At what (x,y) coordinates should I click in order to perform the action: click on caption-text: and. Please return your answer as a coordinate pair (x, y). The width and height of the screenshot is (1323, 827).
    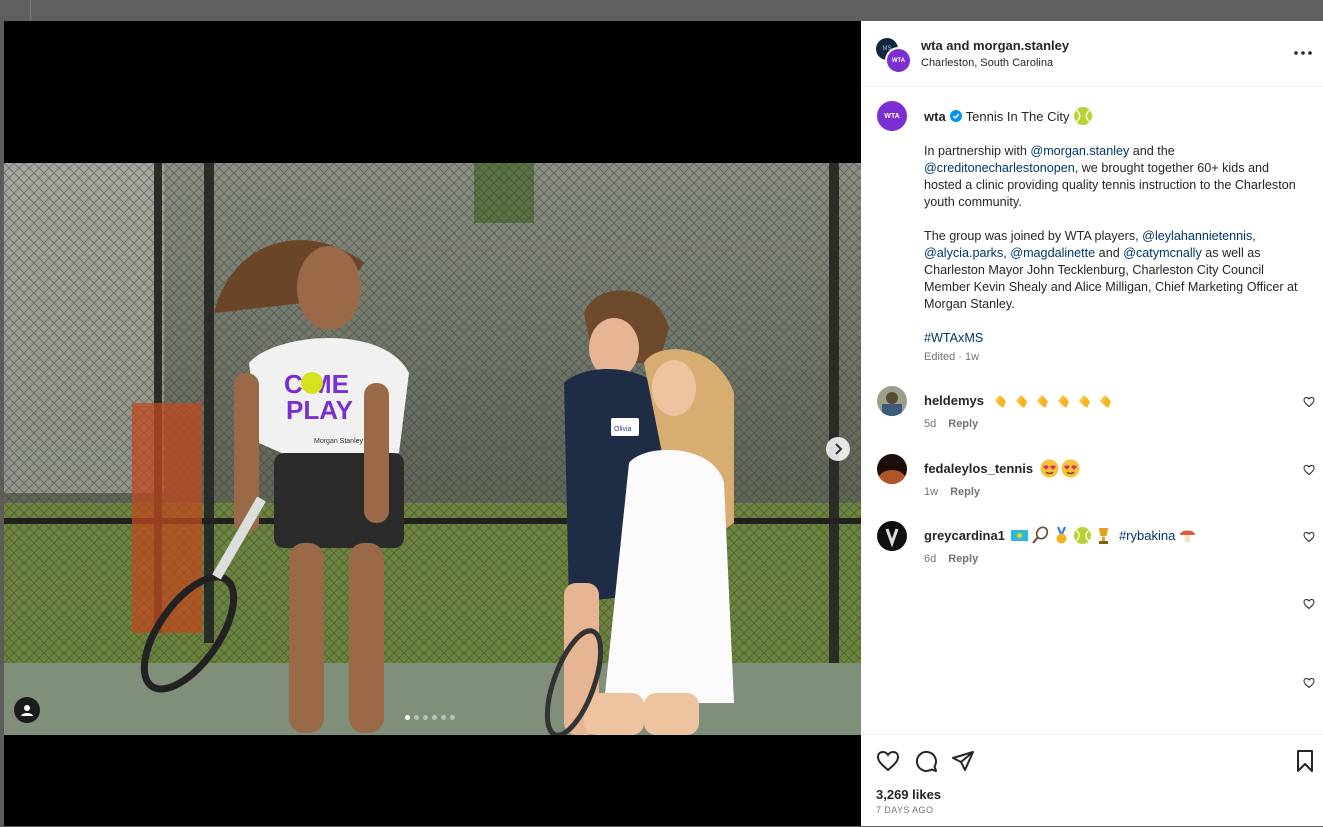
    Looking at the image, I should click on (1109, 253).